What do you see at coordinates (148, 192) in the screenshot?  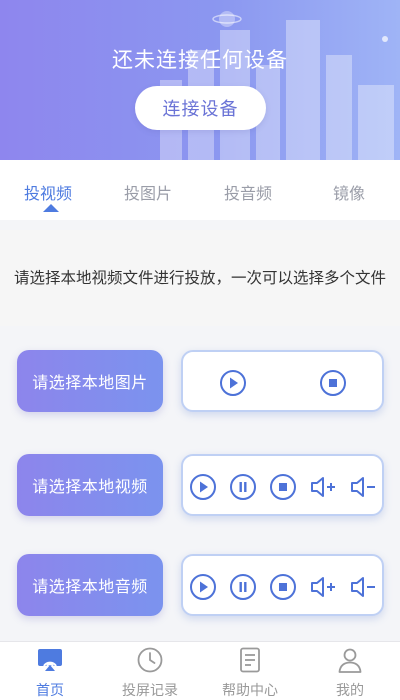 I see `tab-cast-image: 投图片` at bounding box center [148, 192].